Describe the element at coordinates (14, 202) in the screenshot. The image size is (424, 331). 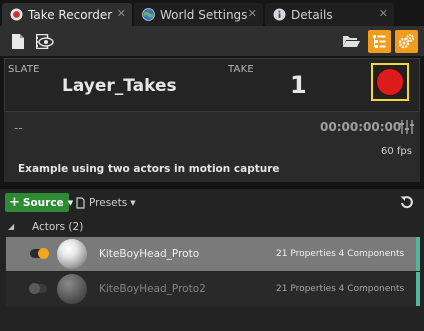
I see `plus-icon: +` at that location.